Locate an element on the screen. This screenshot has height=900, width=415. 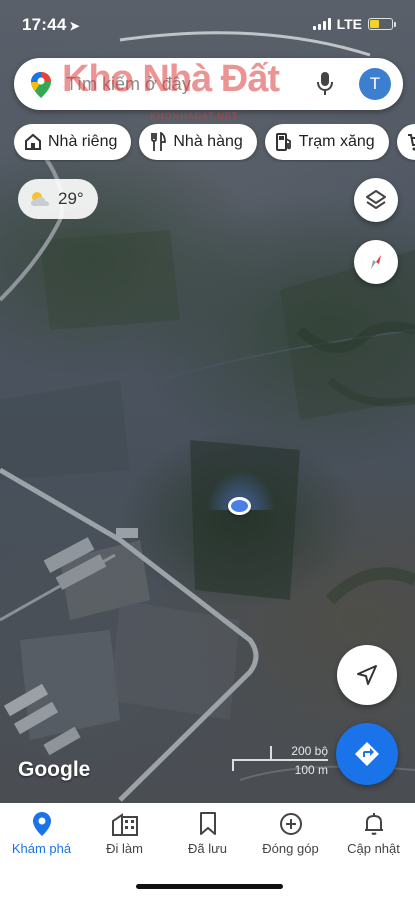
tab-explore: Khám phá is located at coordinates (41, 833).